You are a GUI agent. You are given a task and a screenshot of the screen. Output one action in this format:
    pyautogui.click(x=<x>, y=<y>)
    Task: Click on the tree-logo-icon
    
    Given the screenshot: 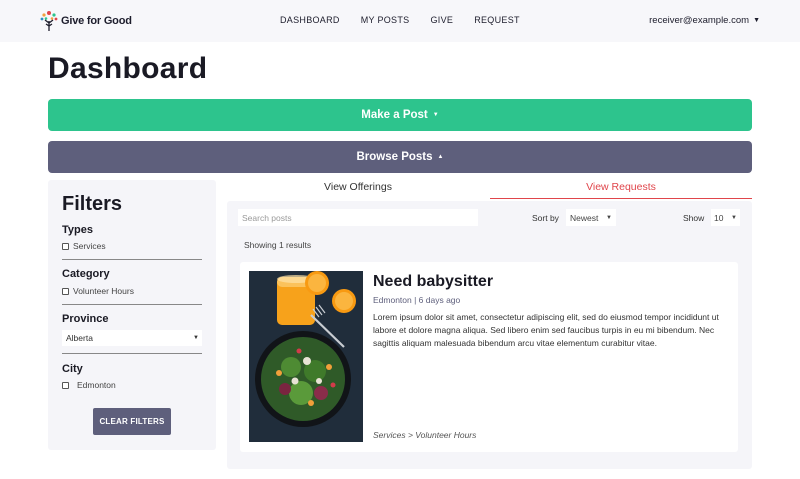 What is the action you would take?
    pyautogui.click(x=49, y=21)
    